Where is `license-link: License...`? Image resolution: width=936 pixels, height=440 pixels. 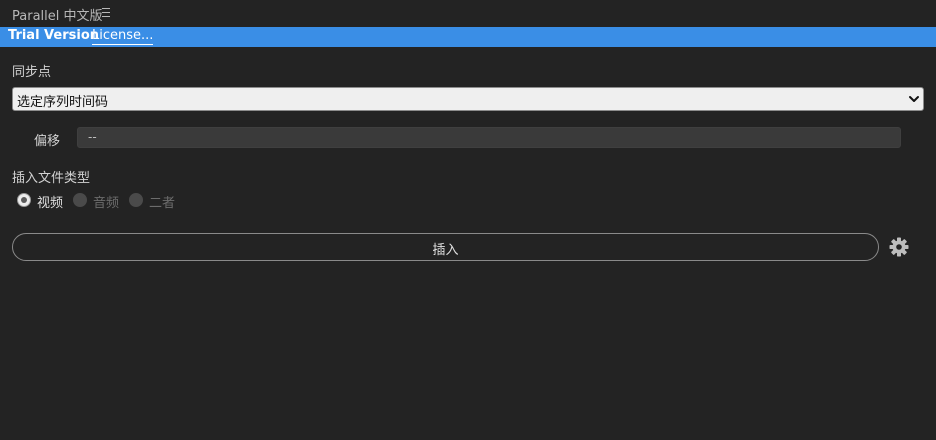 license-link: License... is located at coordinates (123, 36).